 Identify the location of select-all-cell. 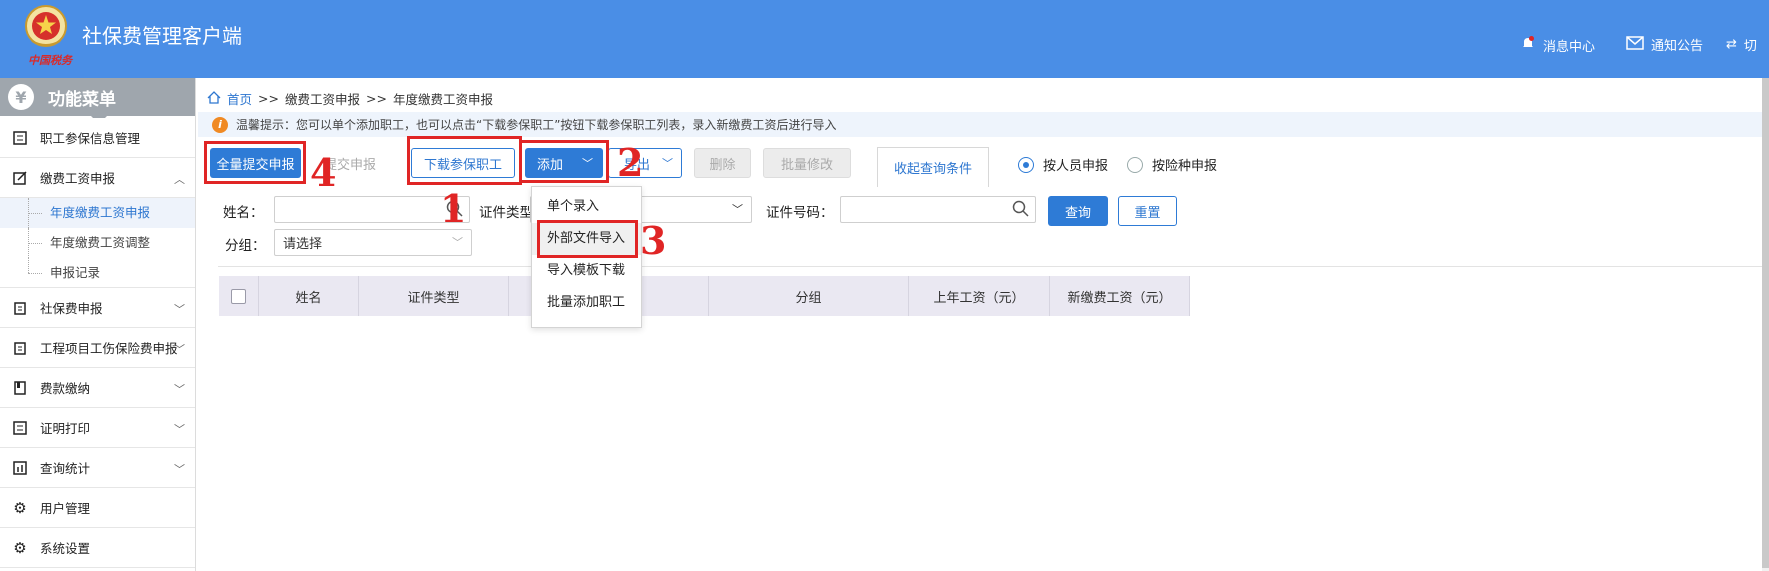
(239, 296).